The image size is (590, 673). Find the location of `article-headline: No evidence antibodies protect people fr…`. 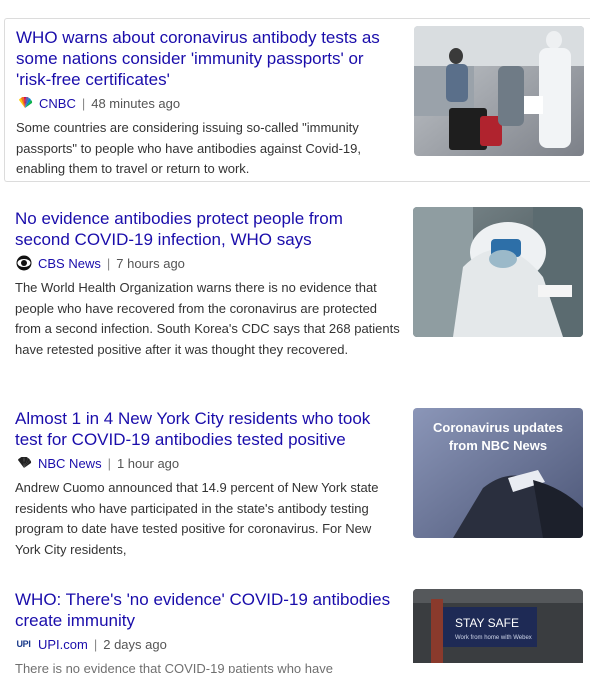

article-headline: No evidence antibodies protect people fr… is located at coordinates (207, 229).